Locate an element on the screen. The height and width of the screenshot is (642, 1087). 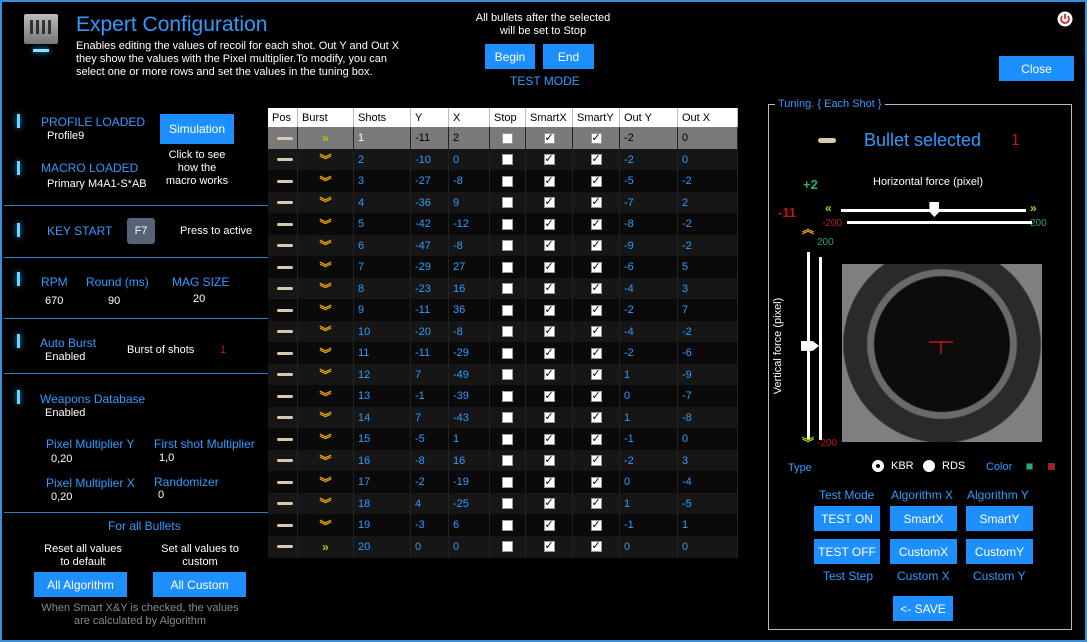
kbr-radio is located at coordinates (878, 466).